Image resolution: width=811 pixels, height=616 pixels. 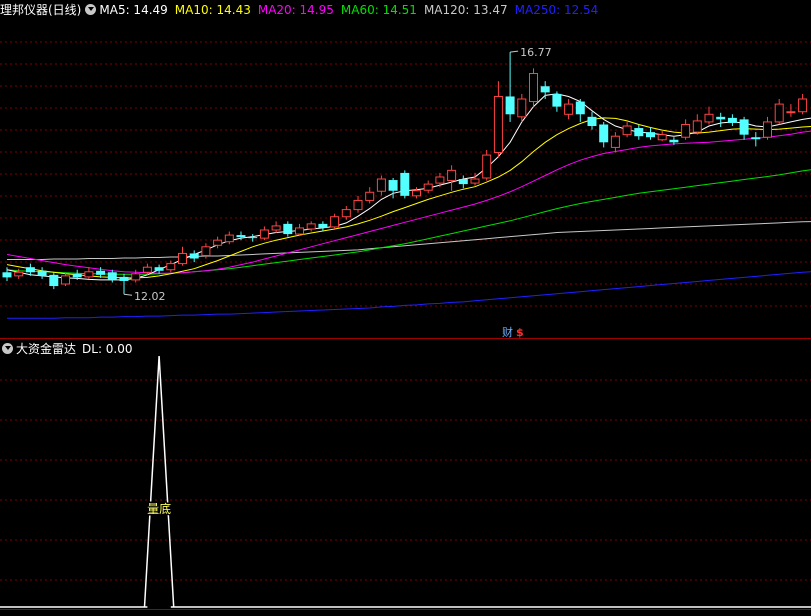 I want to click on ma-legend-item: MA250: 12.54, so click(x=556, y=10).